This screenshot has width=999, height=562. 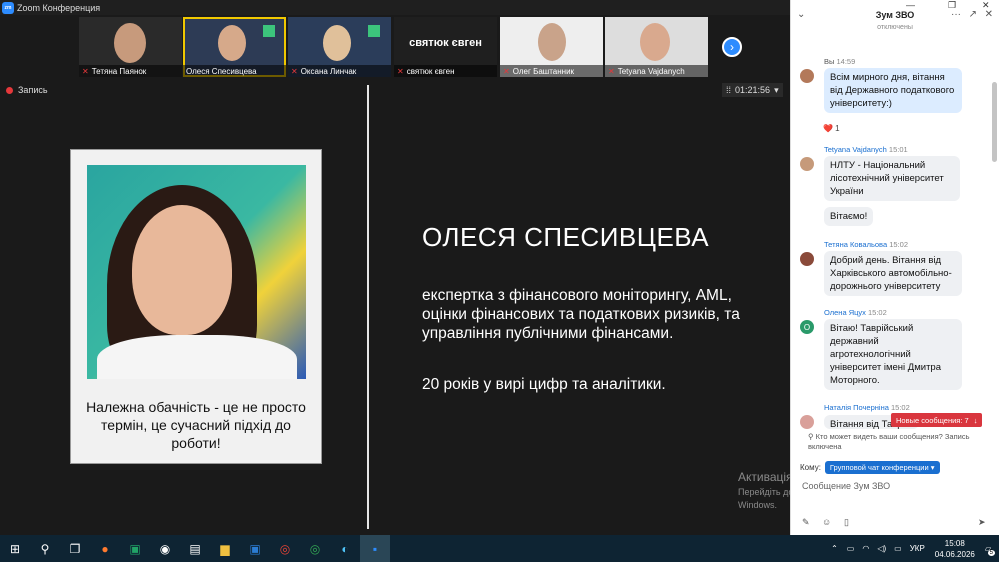 I want to click on title-bar: zm Zoom Конференция, so click(x=395, y=7).